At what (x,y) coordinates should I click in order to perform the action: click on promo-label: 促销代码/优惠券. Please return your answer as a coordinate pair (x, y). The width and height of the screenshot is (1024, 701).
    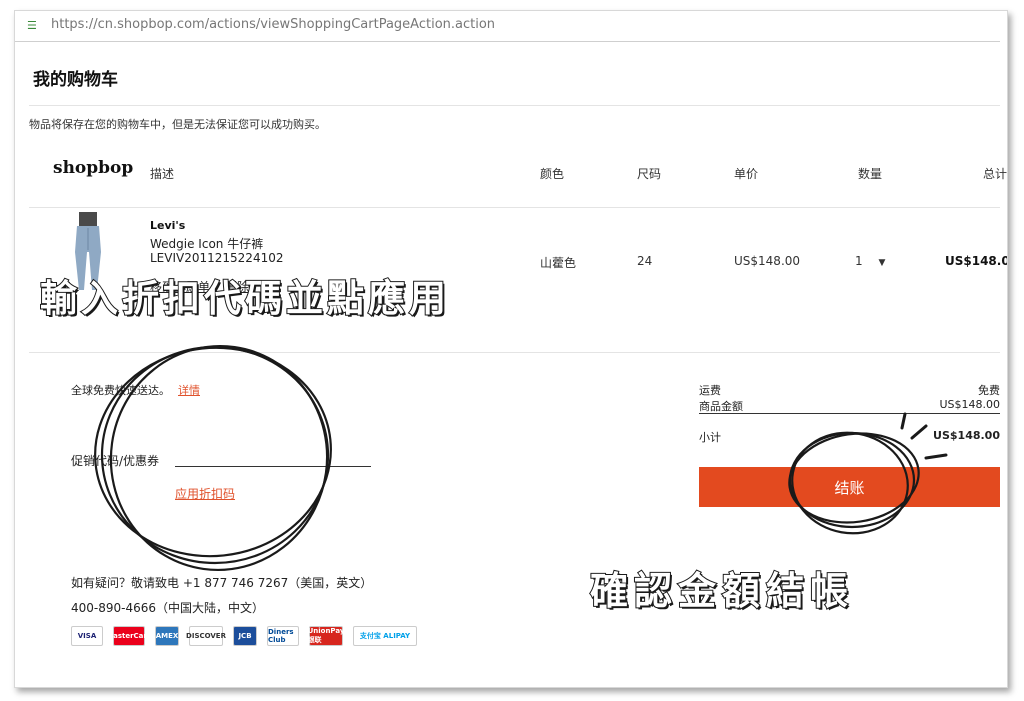
    Looking at the image, I should click on (115, 461).